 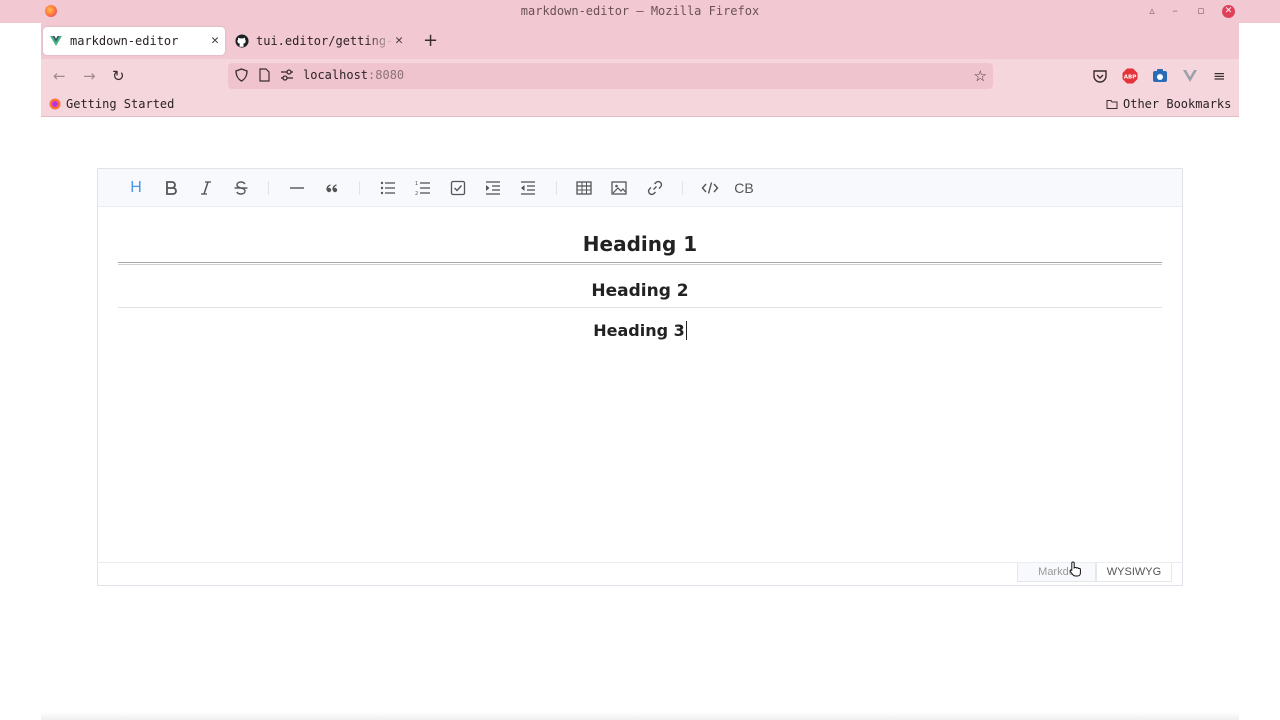 I want to click on quote-icon, so click(x=332, y=188).